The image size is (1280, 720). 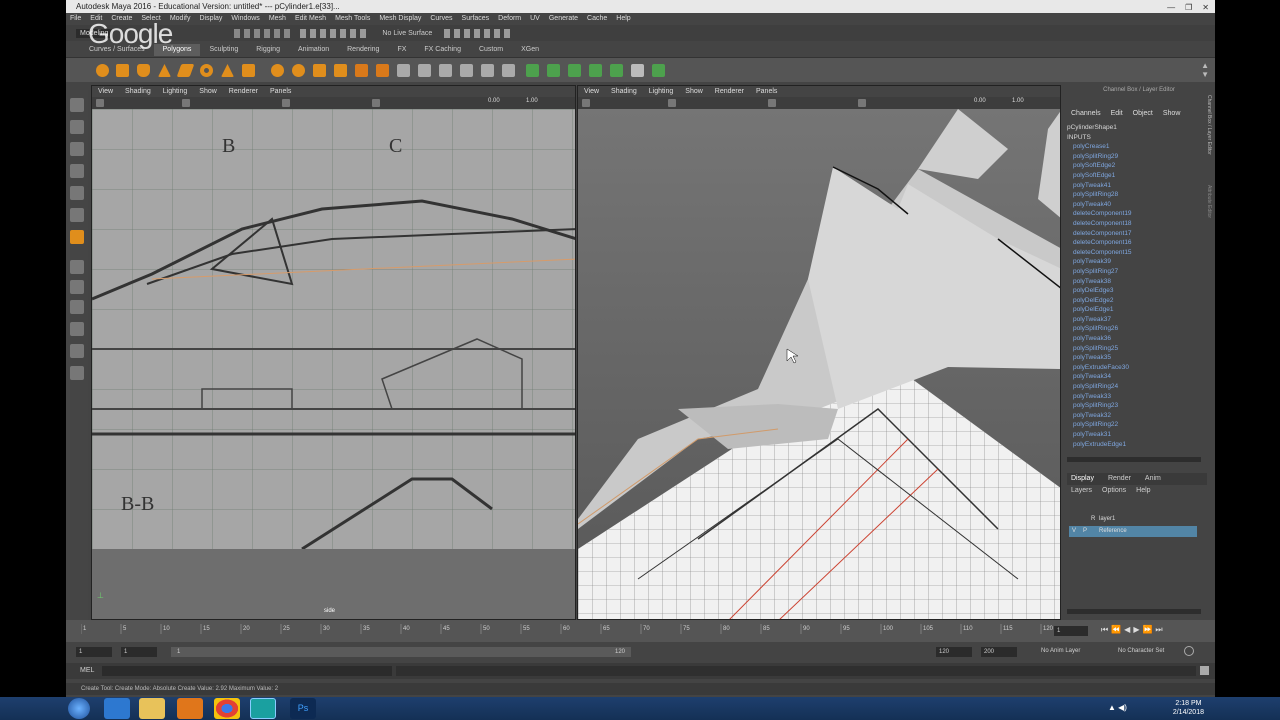 What do you see at coordinates (1099, 329) in the screenshot?
I see `input-node: polySplitRing26` at bounding box center [1099, 329].